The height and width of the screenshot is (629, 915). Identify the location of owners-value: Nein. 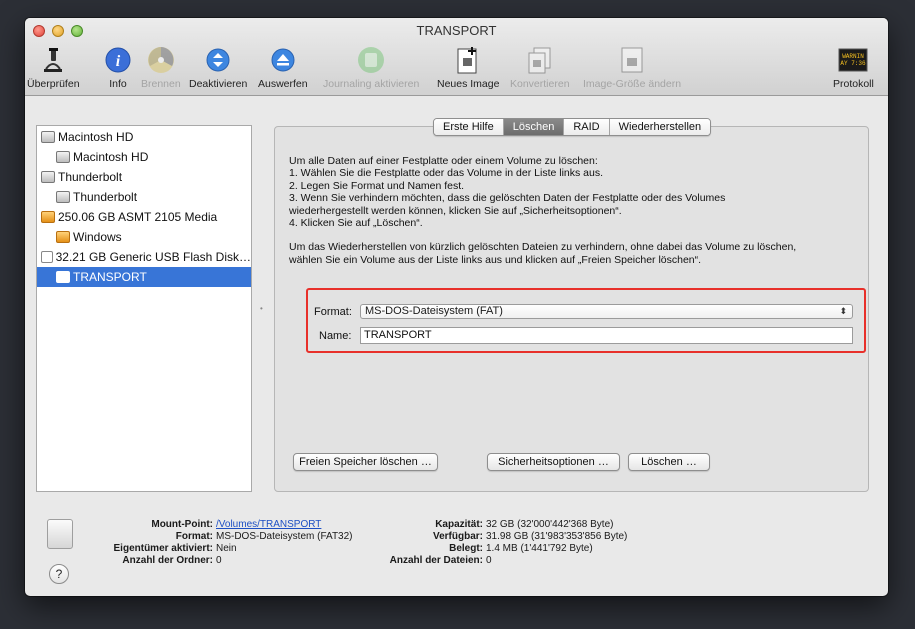
(226, 548).